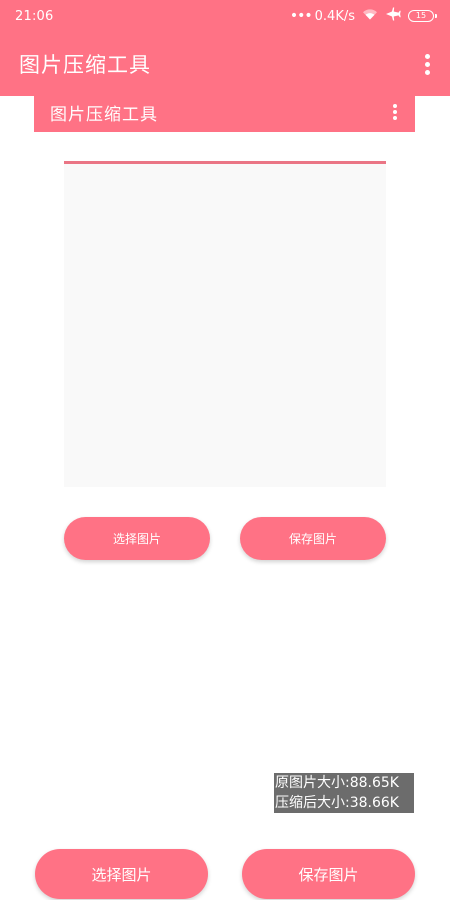  Describe the element at coordinates (328, 874) in the screenshot. I see `save-image-button: 保存图片` at that location.